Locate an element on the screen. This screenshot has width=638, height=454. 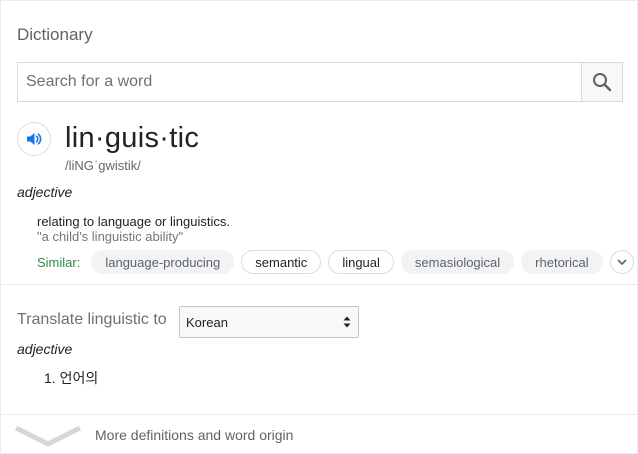
similar-chip: semantic is located at coordinates (281, 262).